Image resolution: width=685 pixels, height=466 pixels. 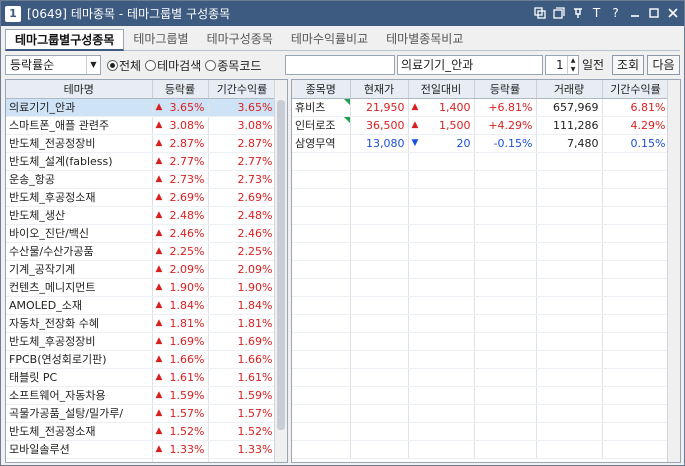 I want to click on table-row: 기계_공작기계 ▲ 2.09% 2.09%, so click(x=141, y=269).